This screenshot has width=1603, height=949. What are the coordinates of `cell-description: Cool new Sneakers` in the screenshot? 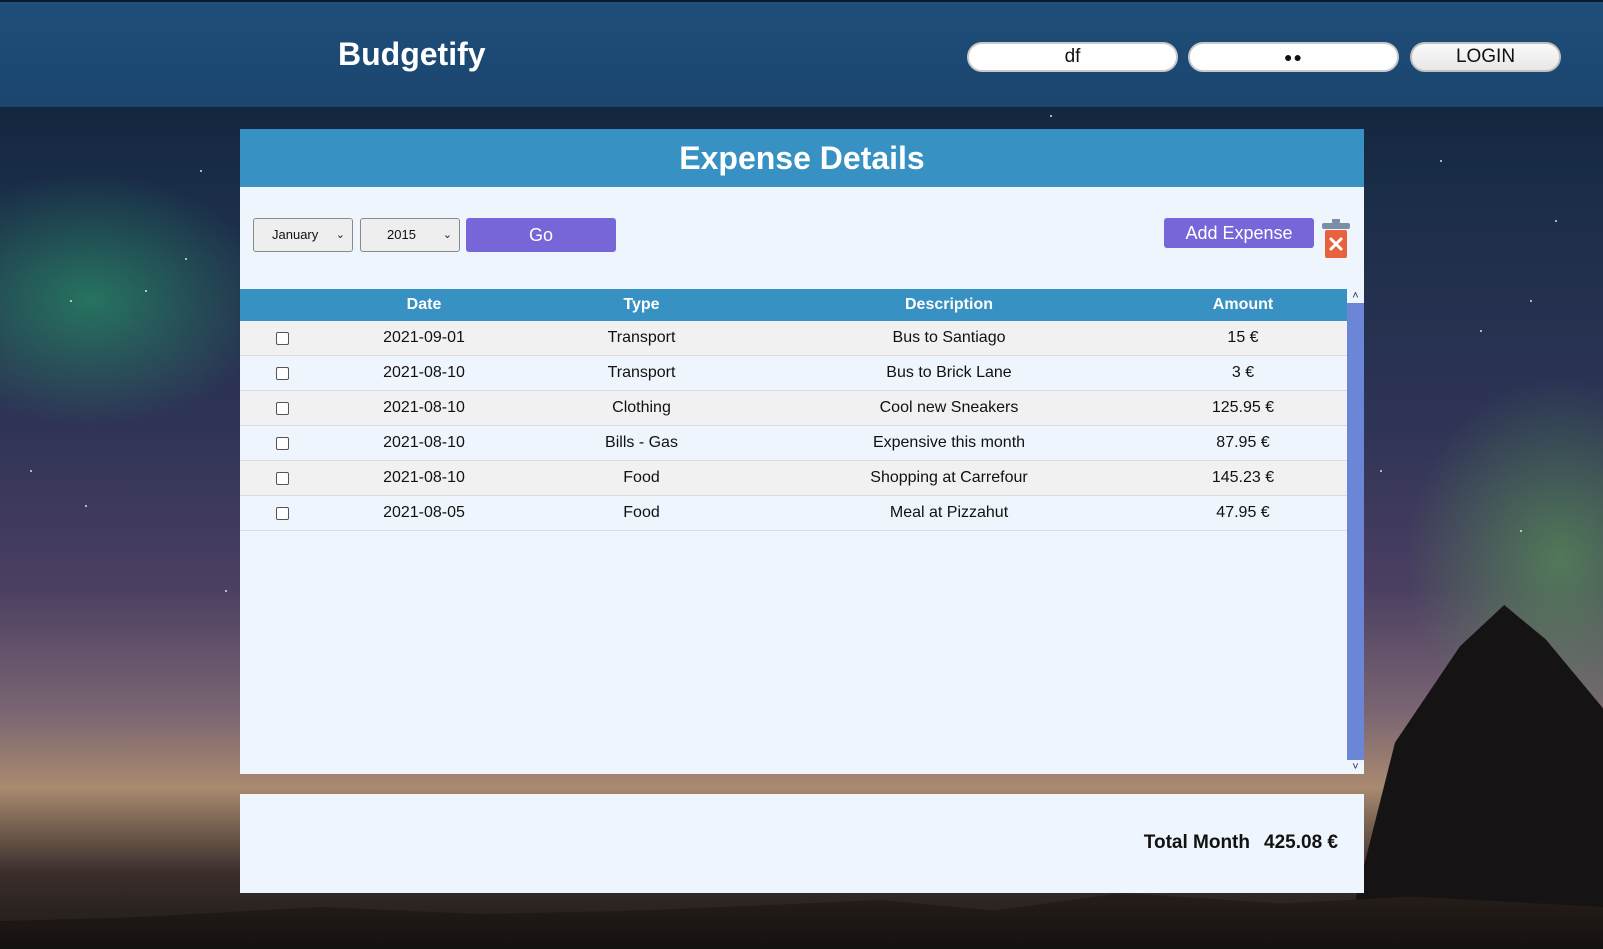 It's located at (949, 407).